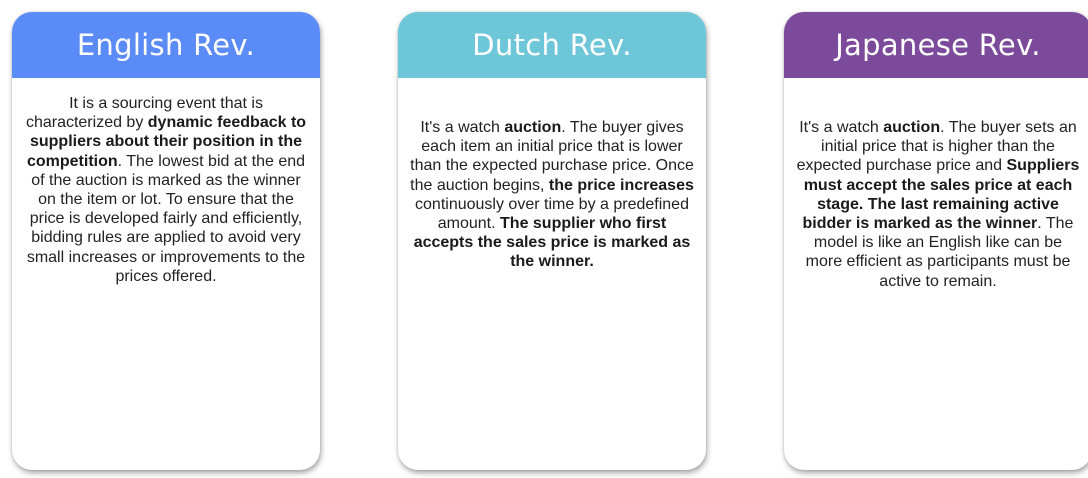 The width and height of the screenshot is (1088, 478). I want to click on dutch-rev-header: Dutch Rev., so click(552, 45).